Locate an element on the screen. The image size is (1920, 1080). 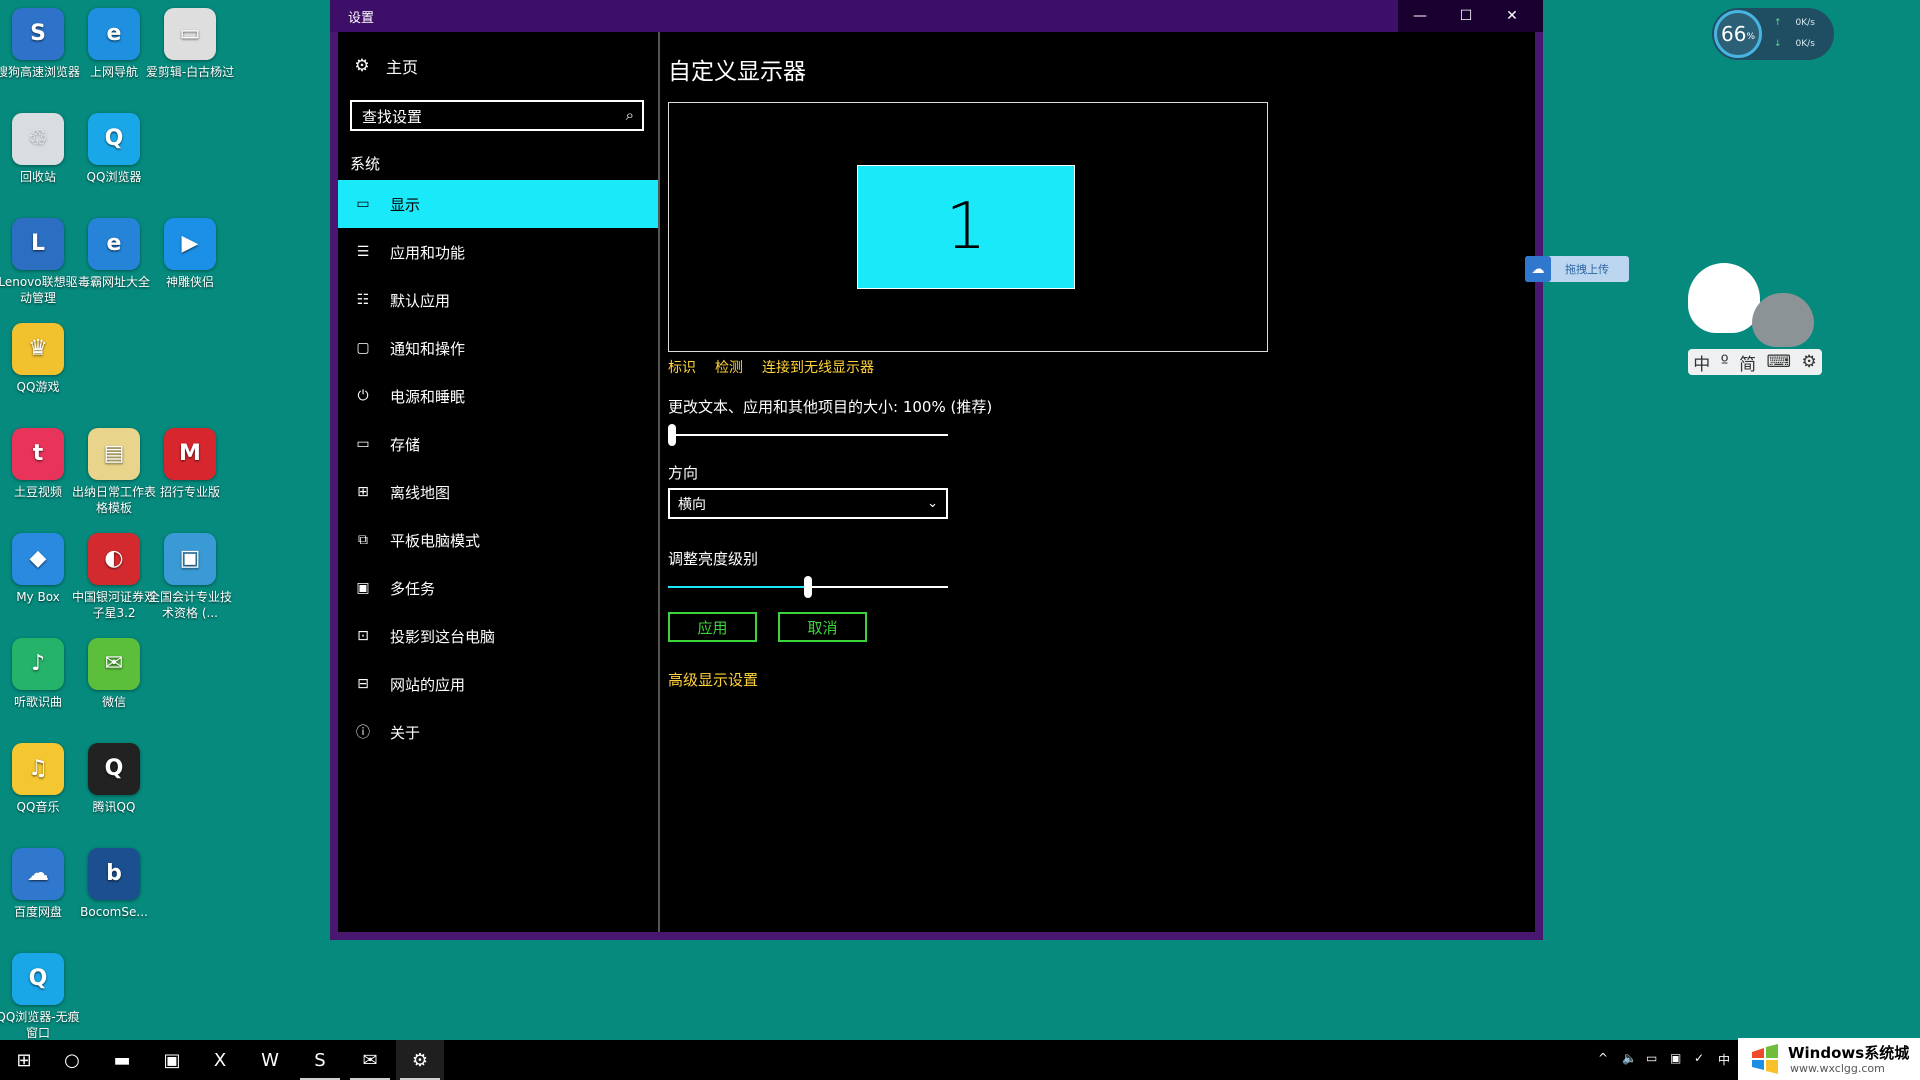
nav-item-label: 投影到这台电脑 is located at coordinates (443, 636).